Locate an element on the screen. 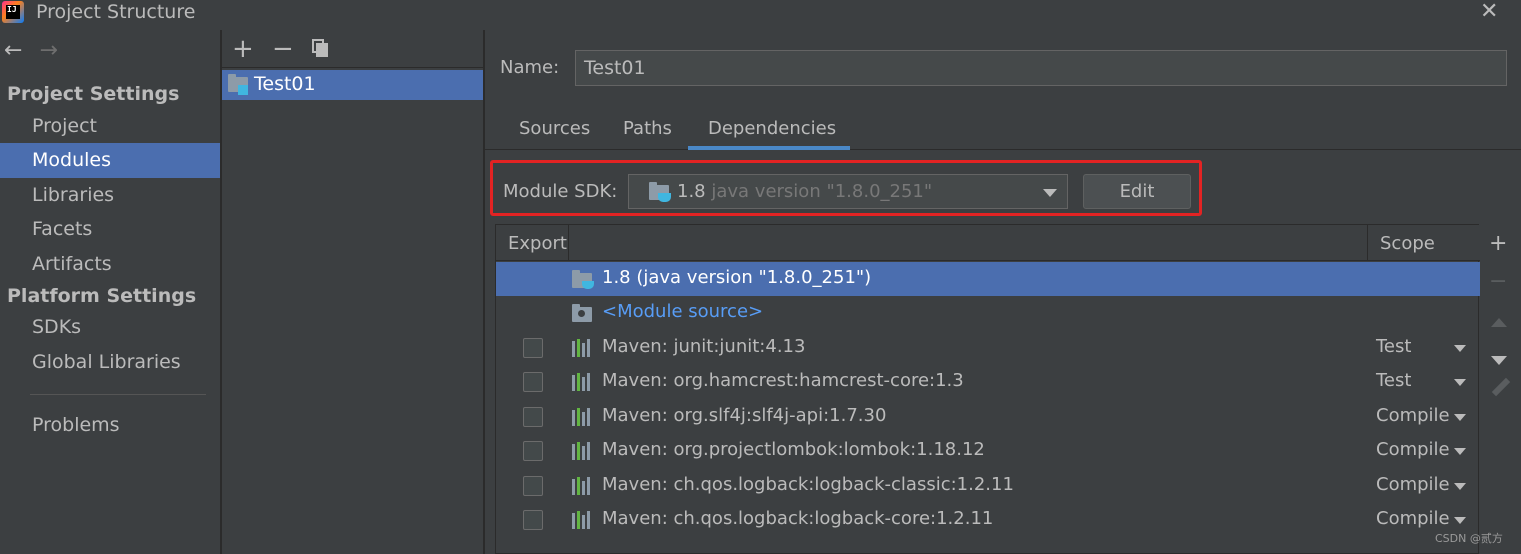 This screenshot has width=1521, height=554. sdk-name: 1.8 is located at coordinates (694, 191).